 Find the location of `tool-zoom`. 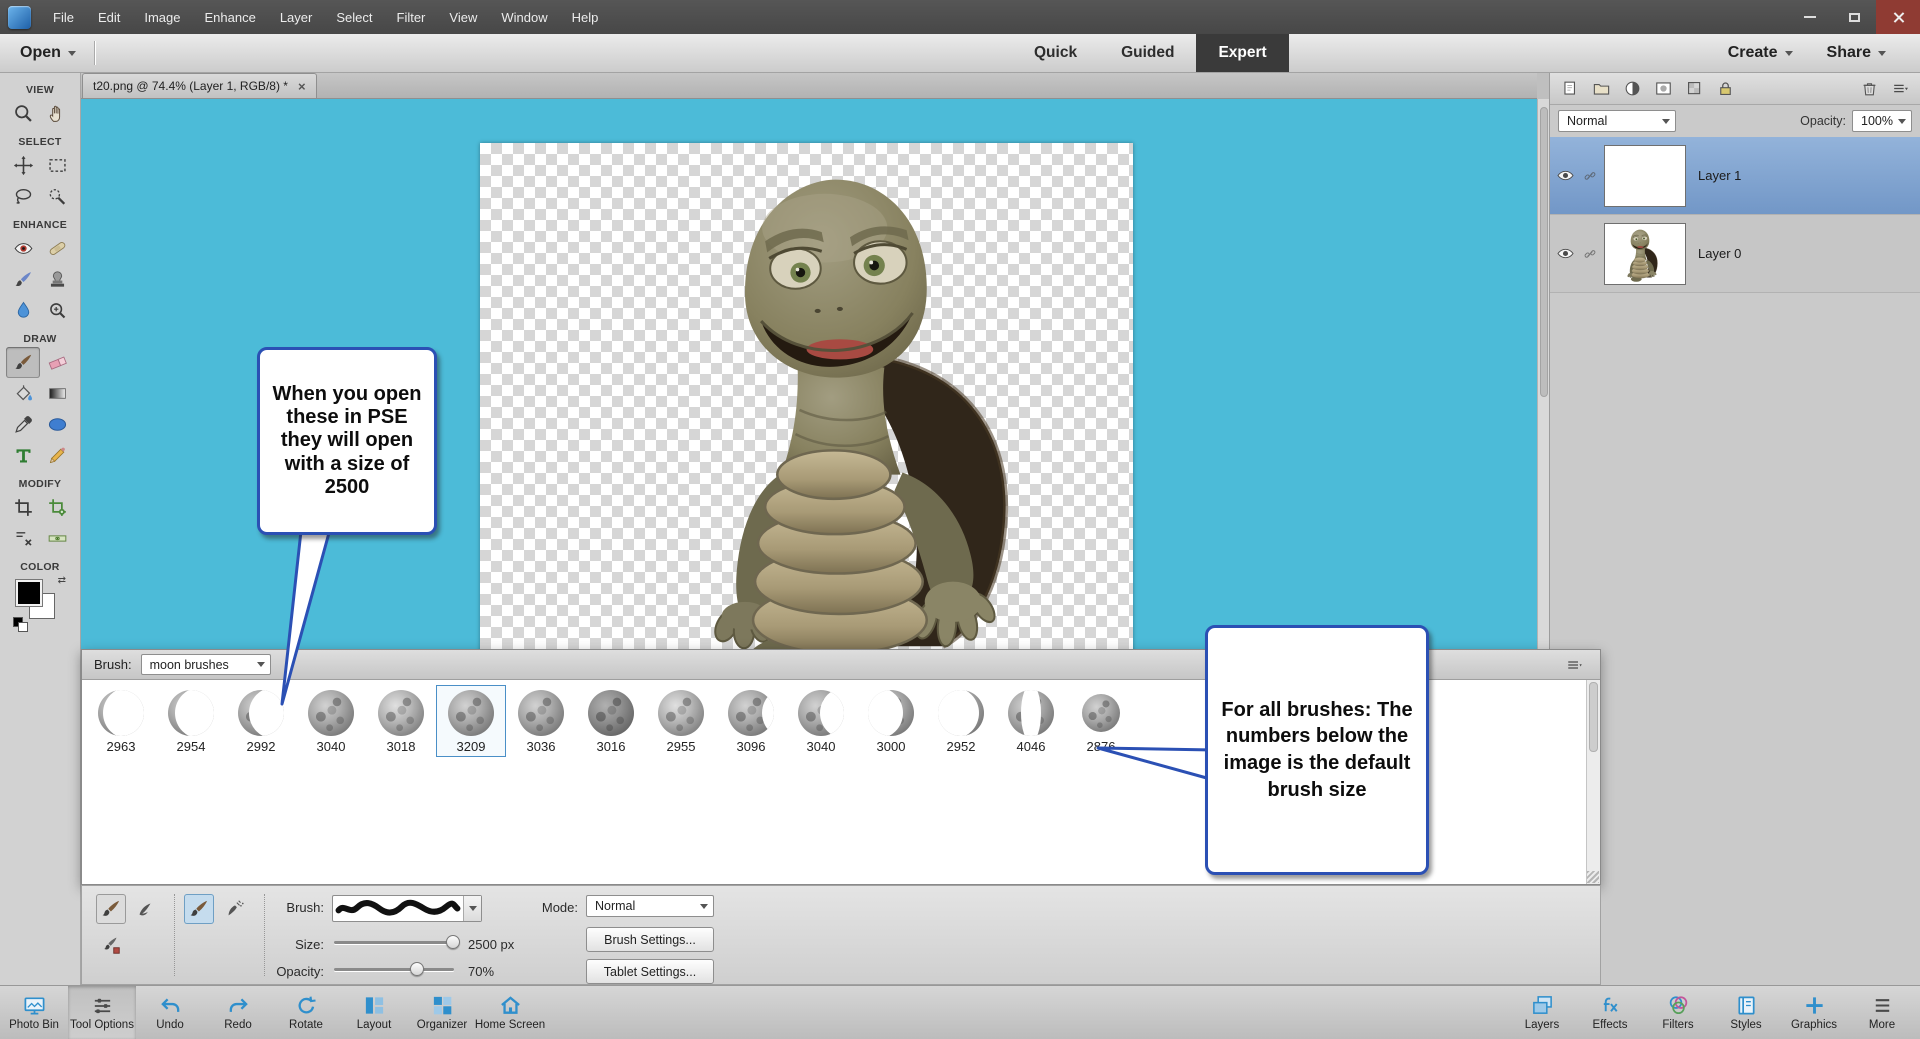

tool-zoom is located at coordinates (23, 113).